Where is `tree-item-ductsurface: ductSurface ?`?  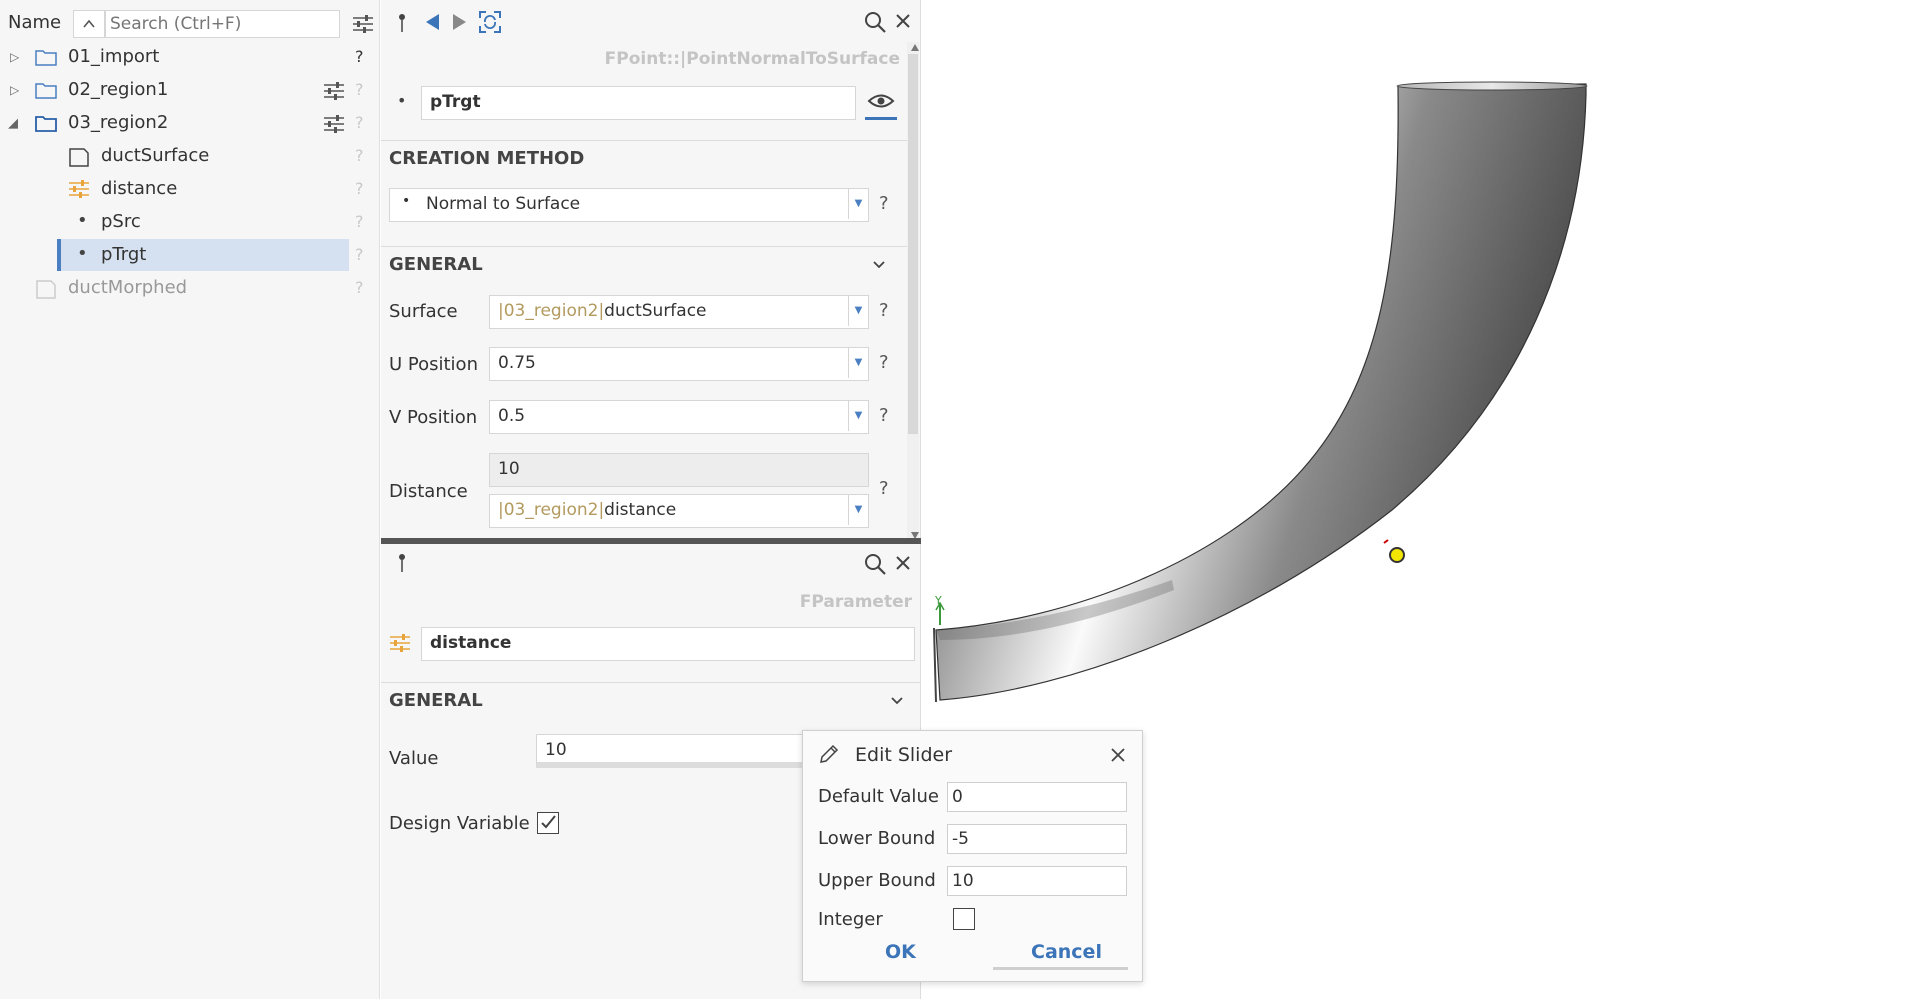 tree-item-ductsurface: ductSurface ? is located at coordinates (182, 156).